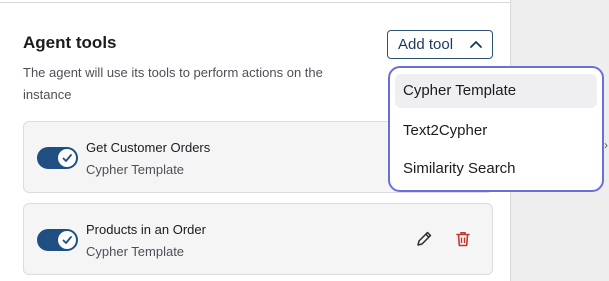 The image size is (609, 281). Describe the element at coordinates (424, 239) in the screenshot. I see `pencil-icon` at that location.